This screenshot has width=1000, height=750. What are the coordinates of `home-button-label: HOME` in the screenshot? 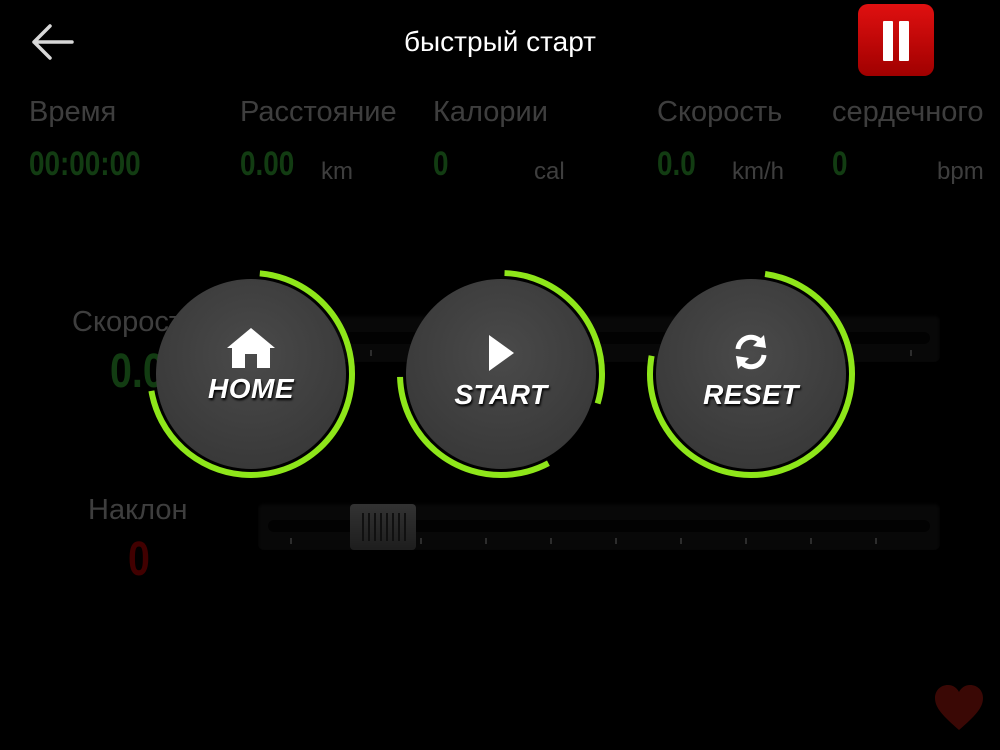 It's located at (251, 388).